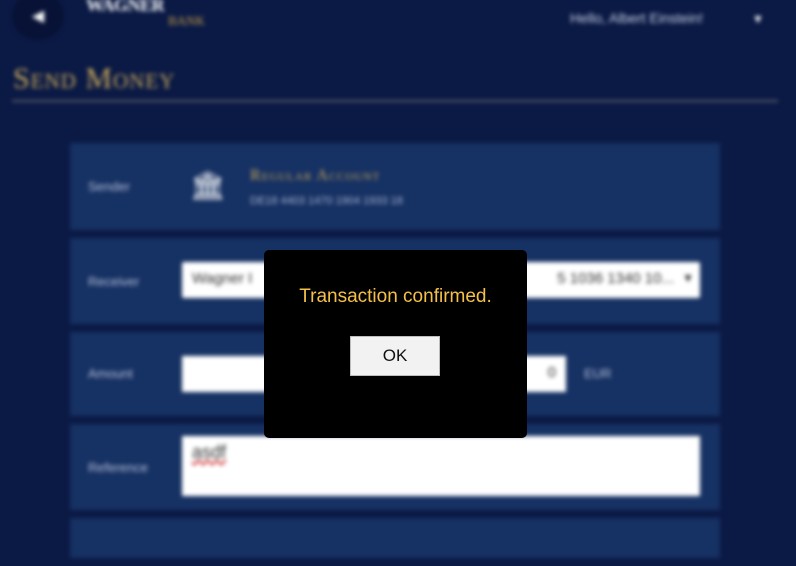 Image resolution: width=796 pixels, height=566 pixels. I want to click on page-title: Send Money, so click(94, 78).